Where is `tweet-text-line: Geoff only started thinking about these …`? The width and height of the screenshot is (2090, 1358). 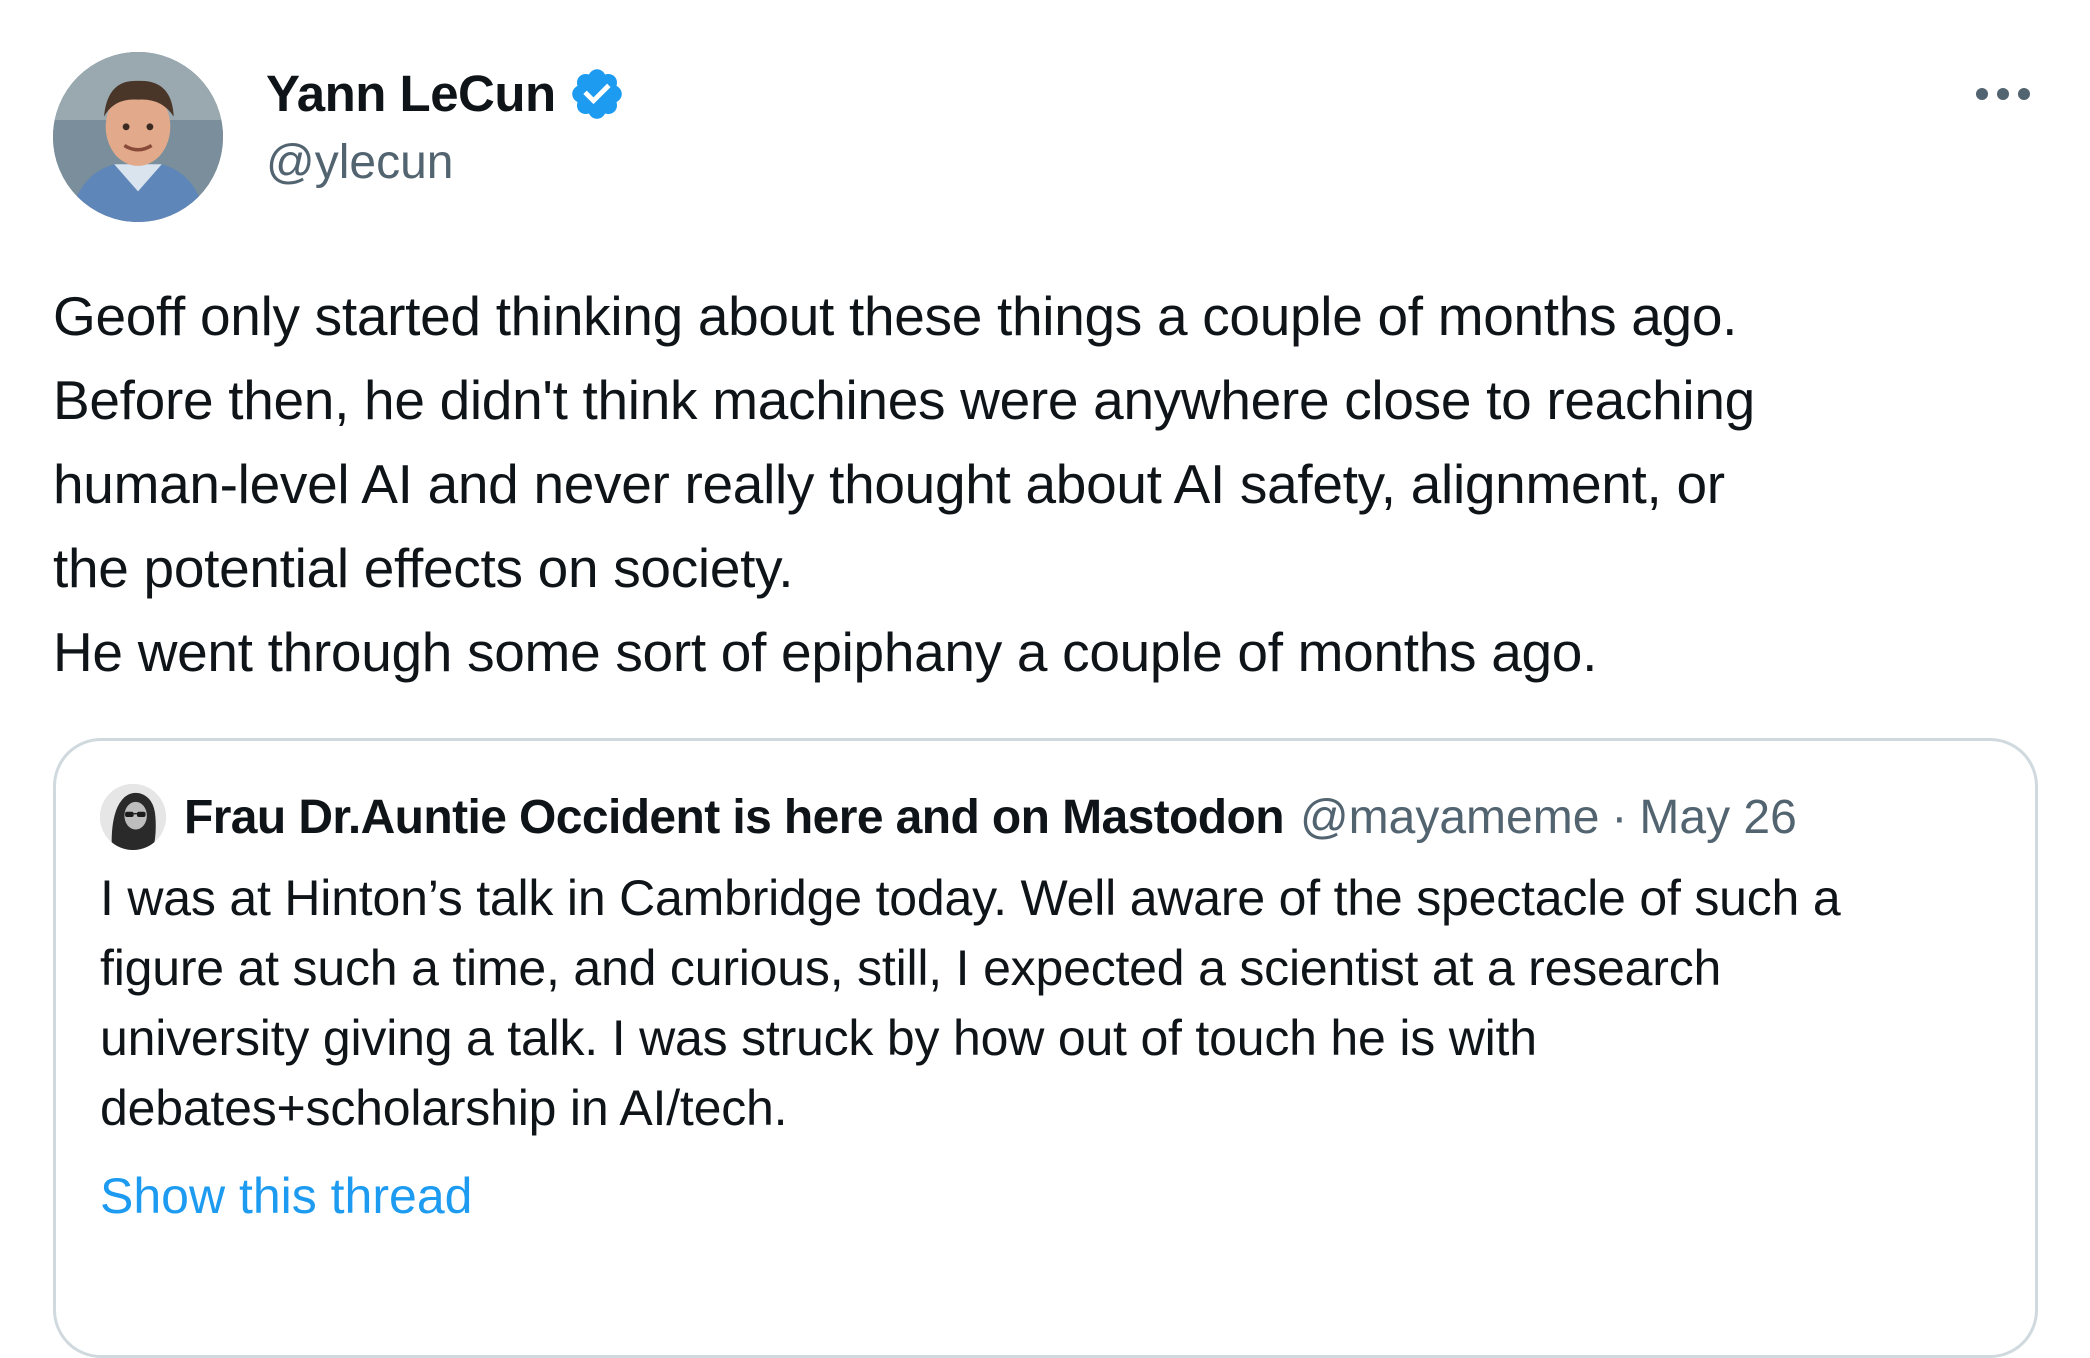 tweet-text-line: Geoff only started thinking about these … is located at coordinates (895, 316).